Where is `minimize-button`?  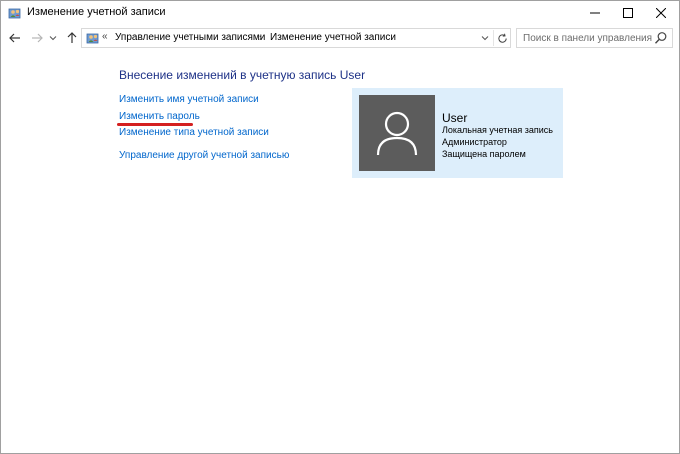 minimize-button is located at coordinates (595, 12).